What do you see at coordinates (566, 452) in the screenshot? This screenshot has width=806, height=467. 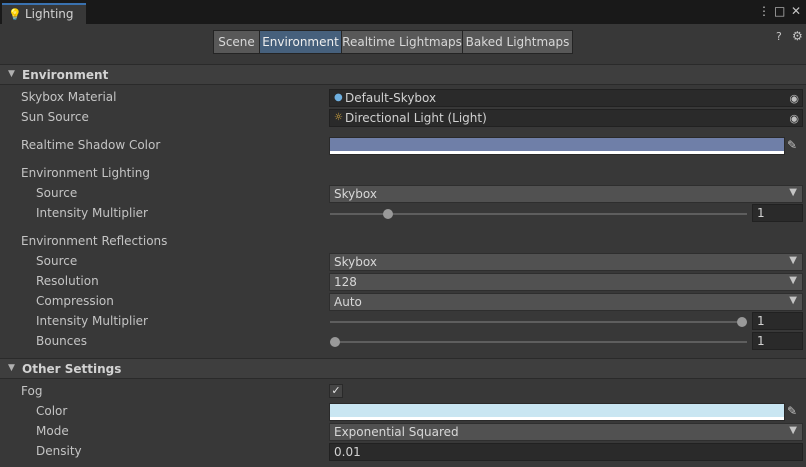 I see `fog-density-input: 0.01` at bounding box center [566, 452].